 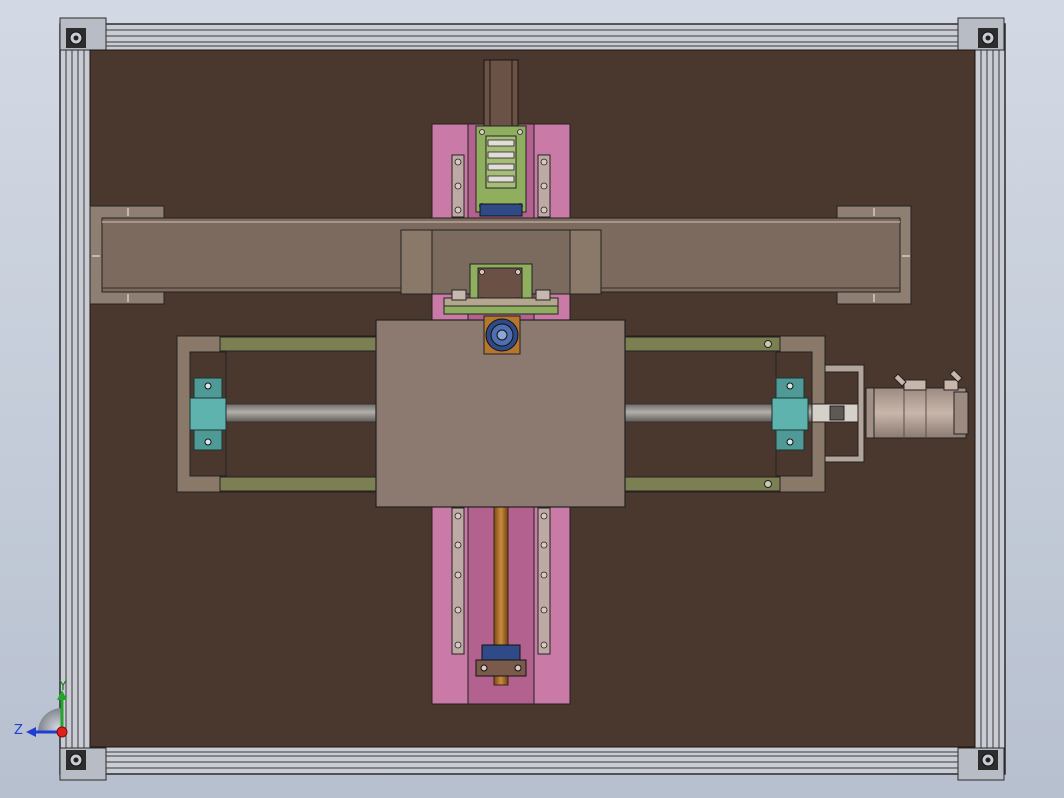 What do you see at coordinates (83, 764) in the screenshot?
I see `corner-bracket-bottom-left` at bounding box center [83, 764].